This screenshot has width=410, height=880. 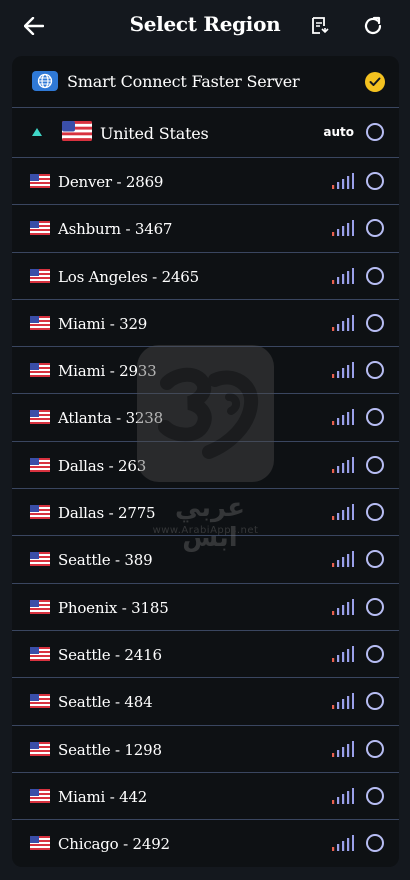 I want to click on server-row: Phoenix - 3185, so click(x=205, y=607).